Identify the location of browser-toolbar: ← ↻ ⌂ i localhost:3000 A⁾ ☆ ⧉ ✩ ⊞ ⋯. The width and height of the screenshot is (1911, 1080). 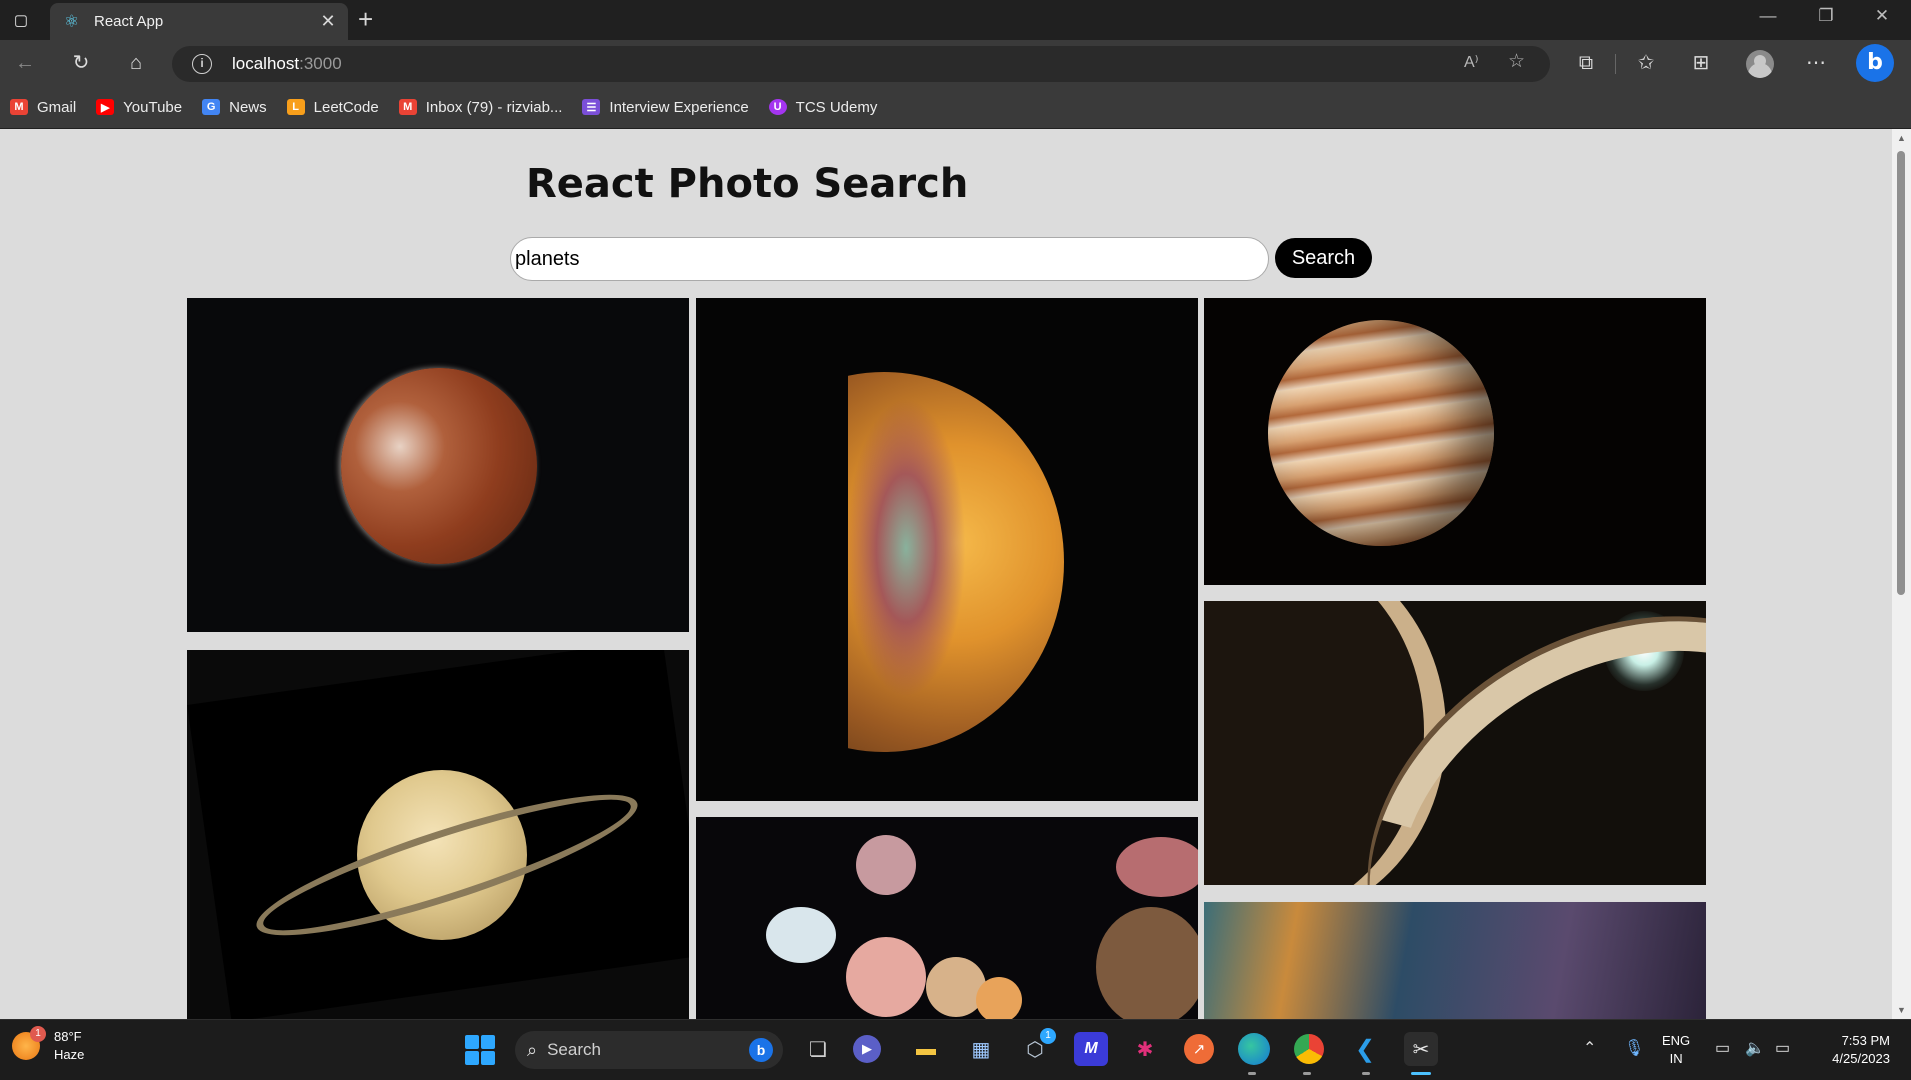
(955, 63).